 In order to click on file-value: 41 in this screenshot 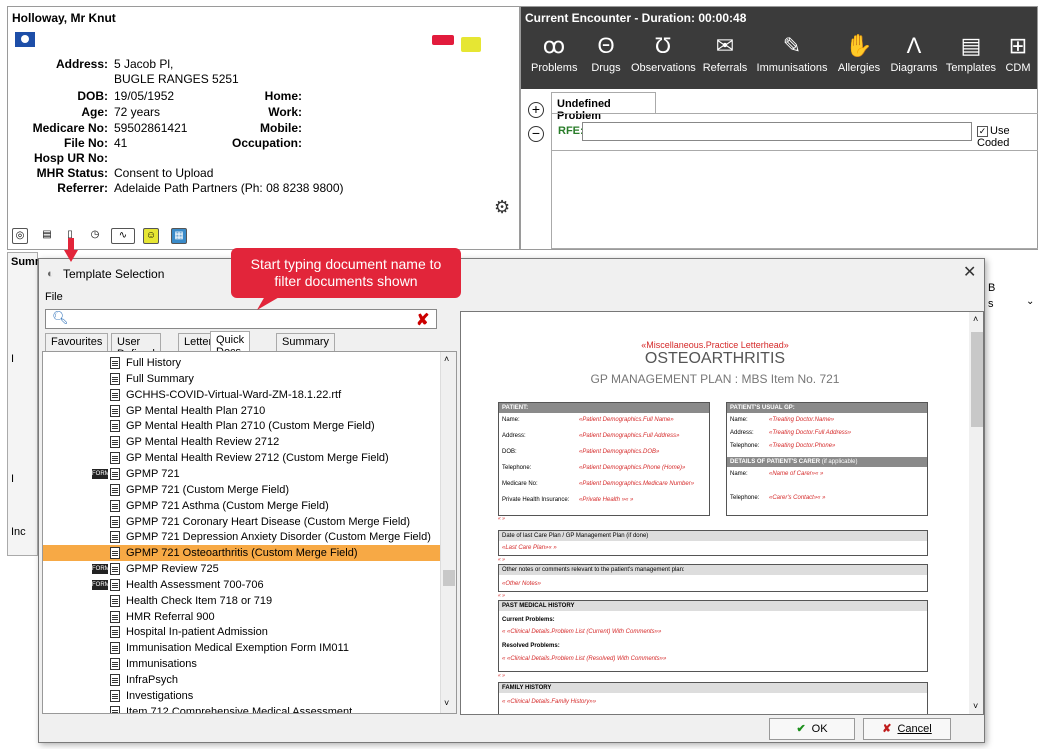, I will do `click(121, 143)`.